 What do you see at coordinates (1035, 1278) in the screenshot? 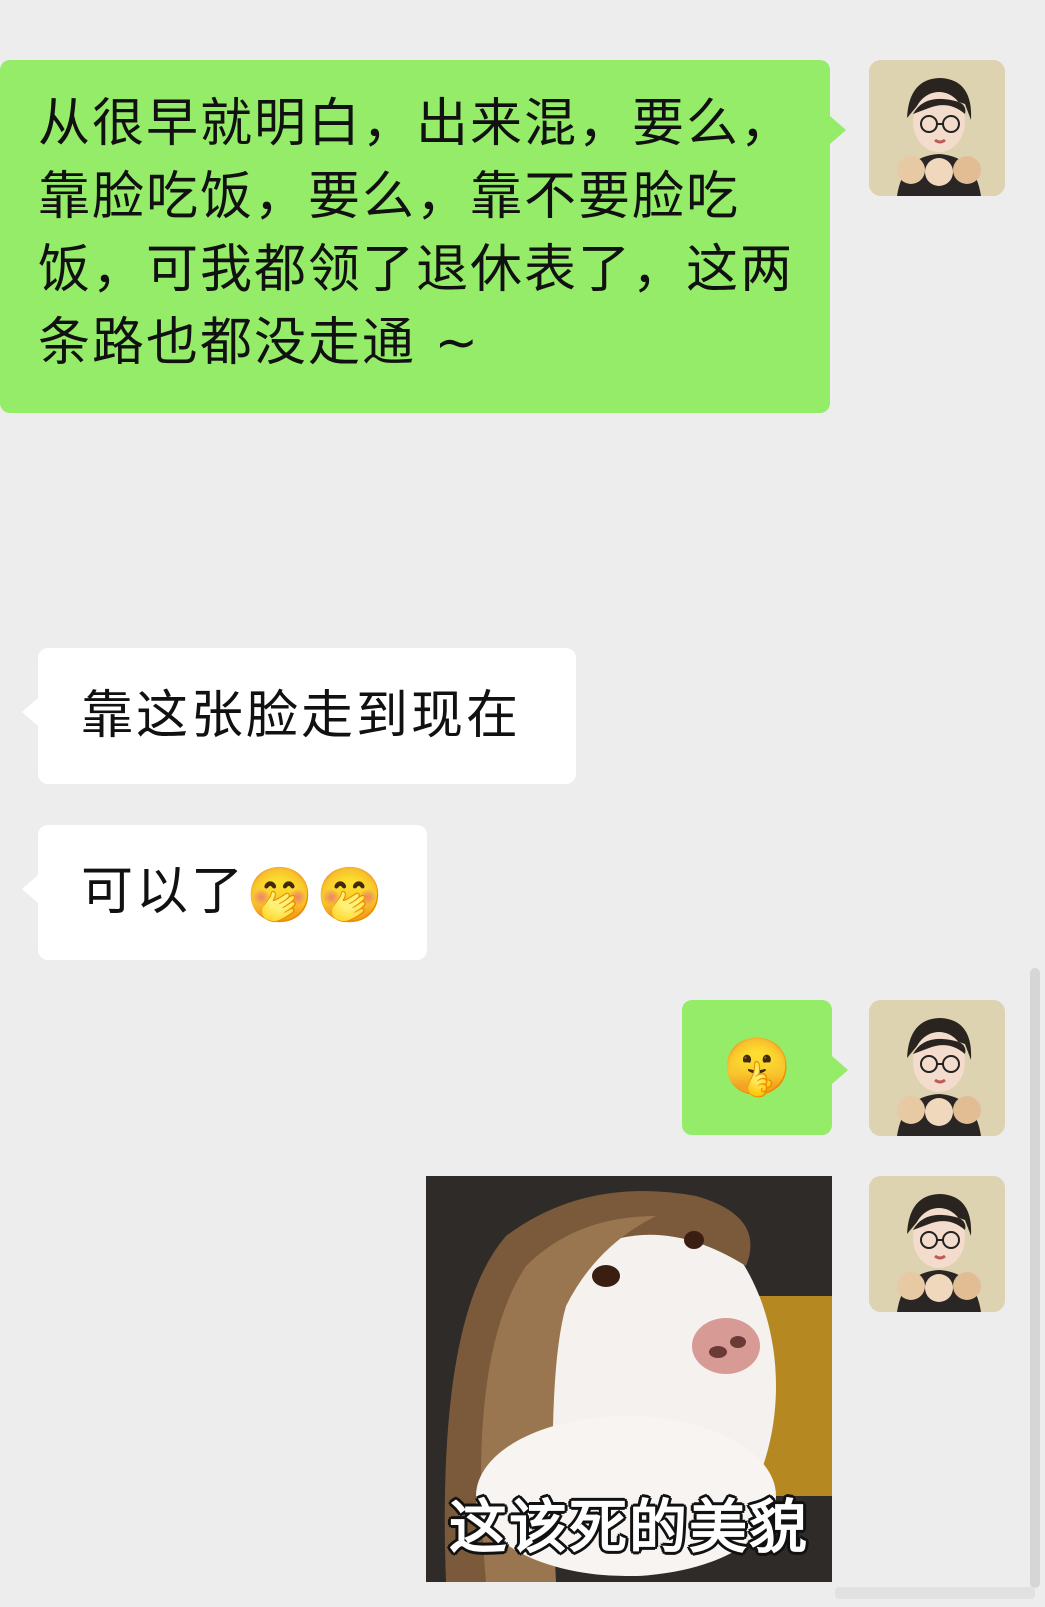
I see `scrollbar` at bounding box center [1035, 1278].